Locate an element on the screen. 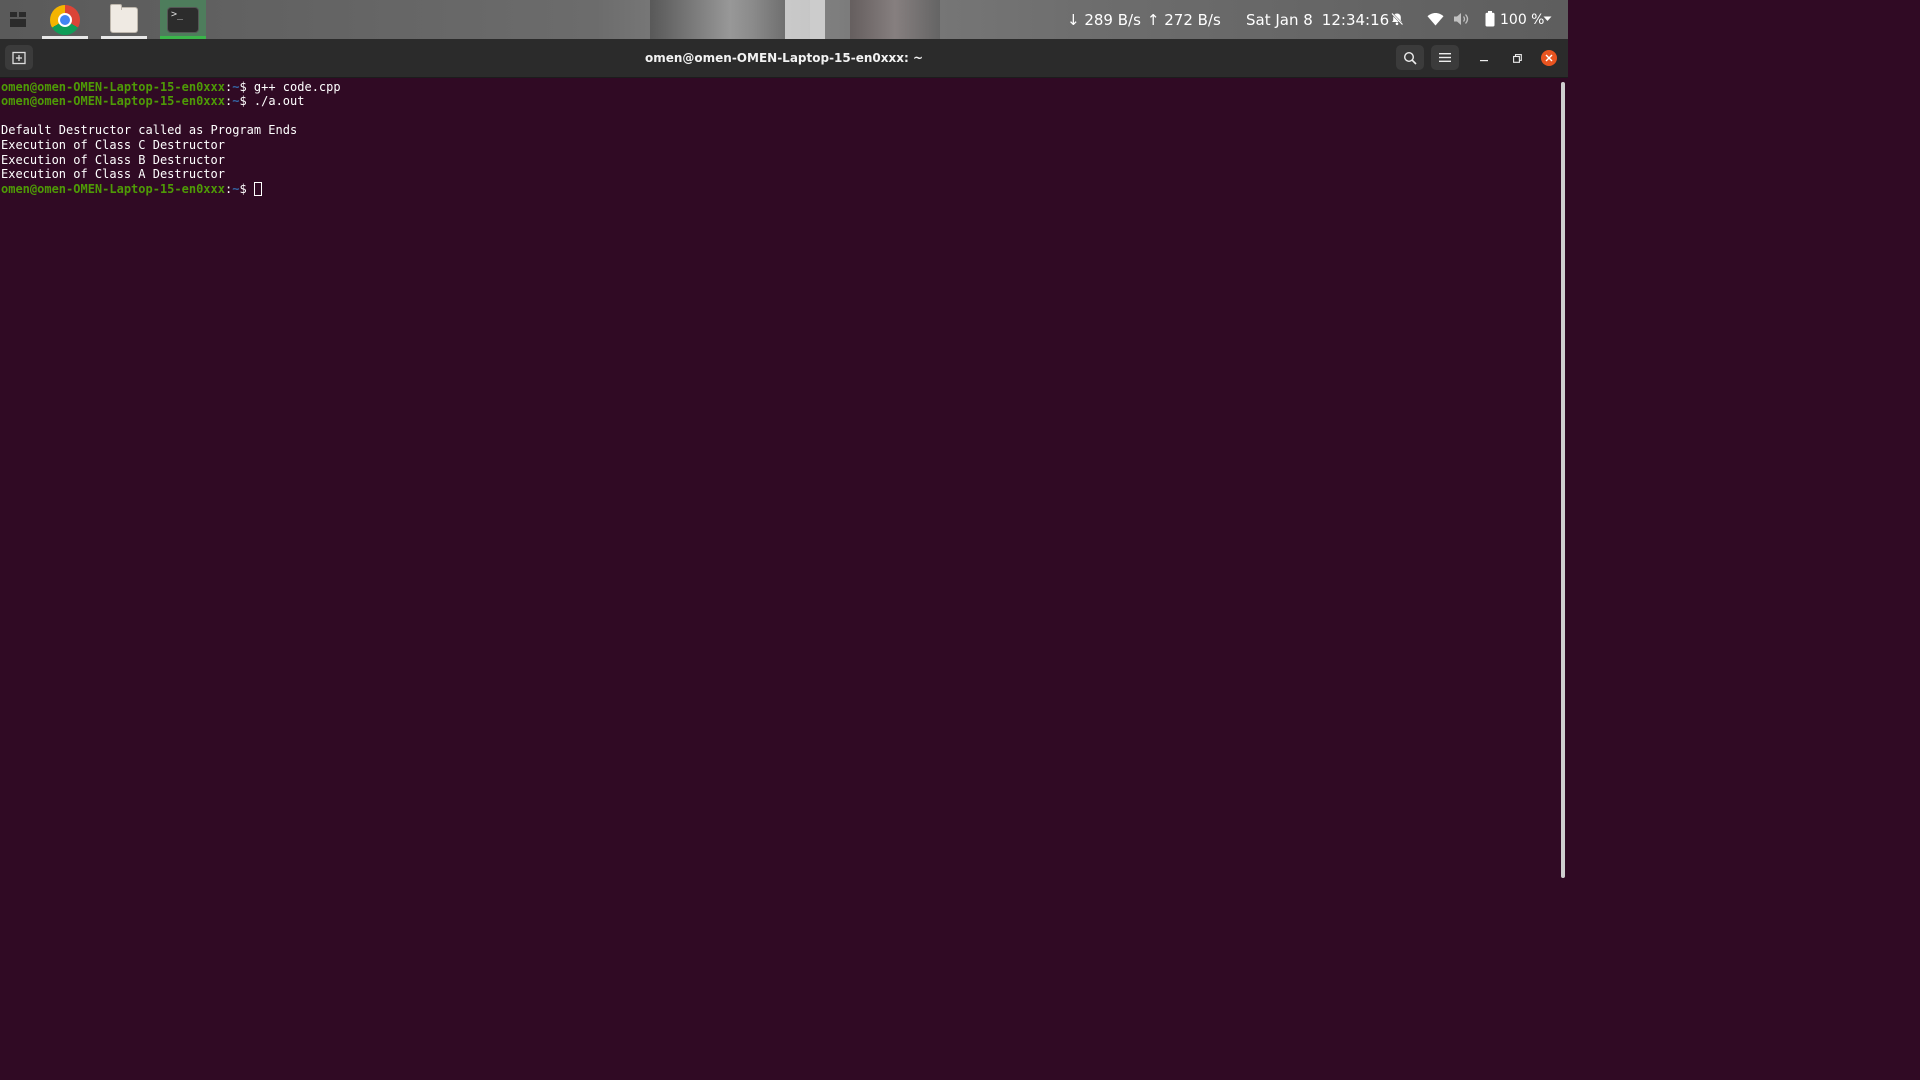 The image size is (1920, 1080). files-icon is located at coordinates (124, 18).